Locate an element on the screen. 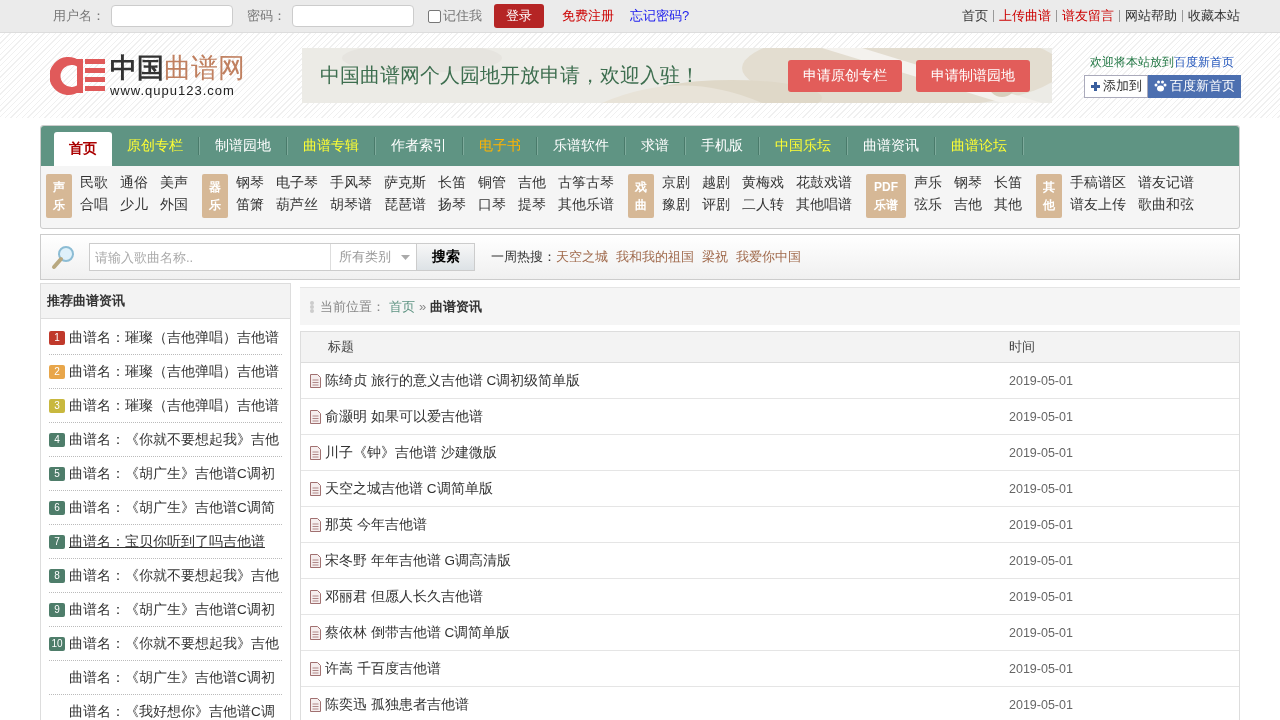 This screenshot has width=1280, height=720. category-link: 笛箫 is located at coordinates (250, 205).